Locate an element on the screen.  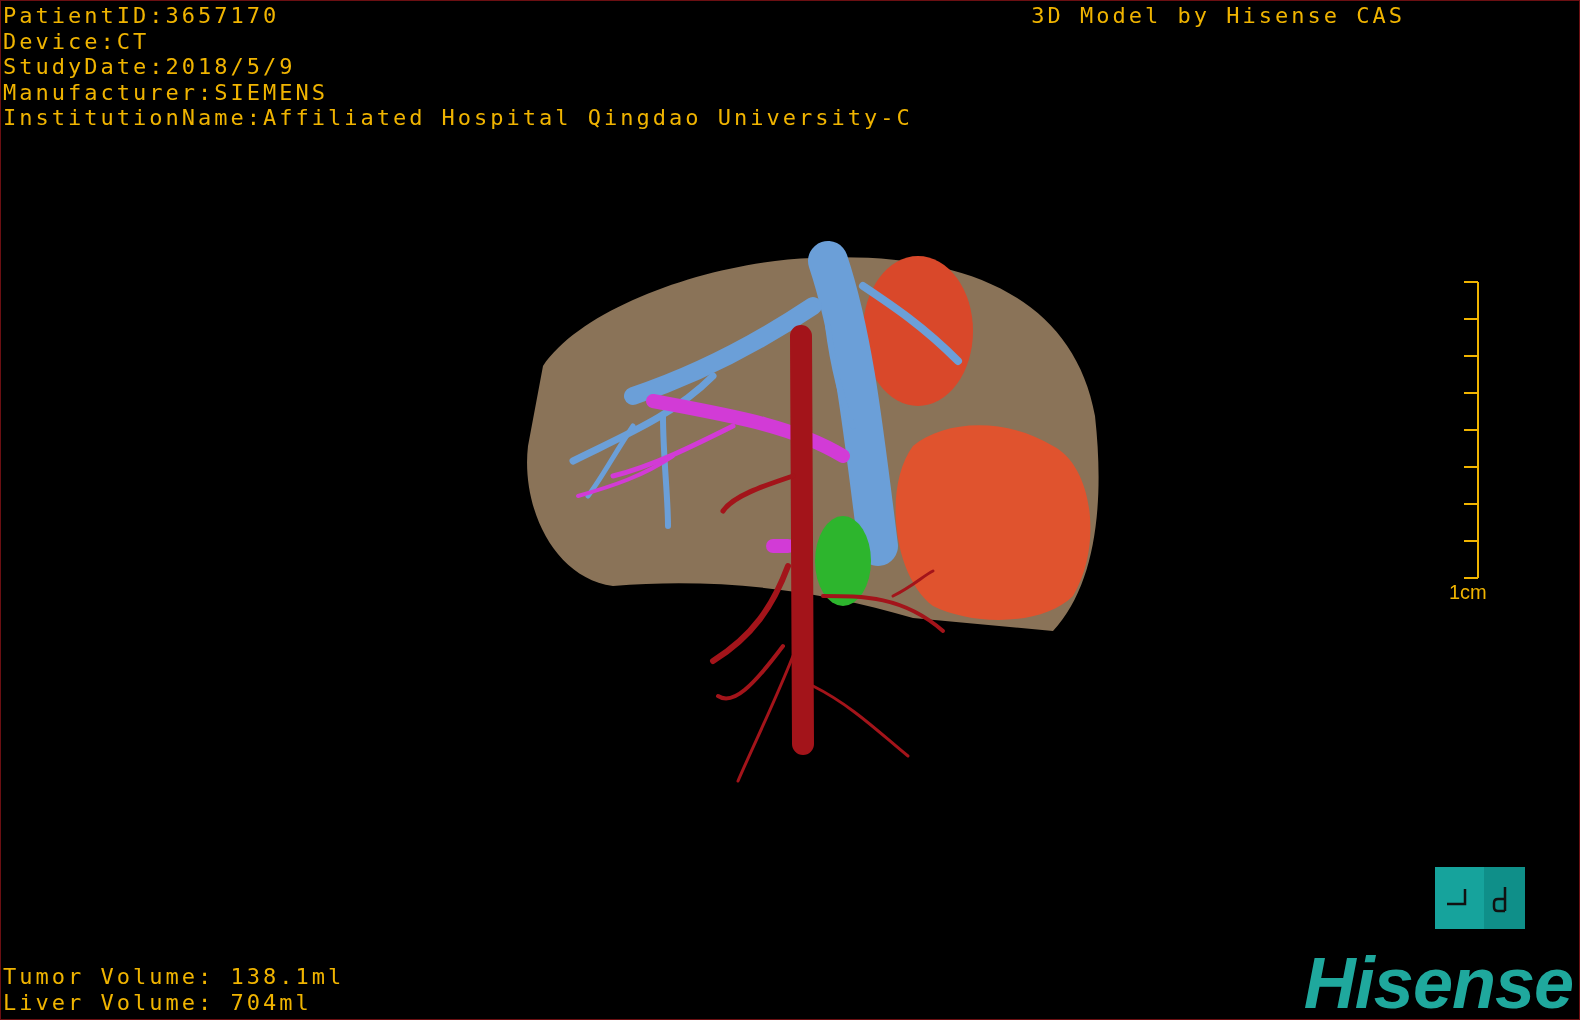
scale-bar-label: 1cm is located at coordinates (1468, 592).